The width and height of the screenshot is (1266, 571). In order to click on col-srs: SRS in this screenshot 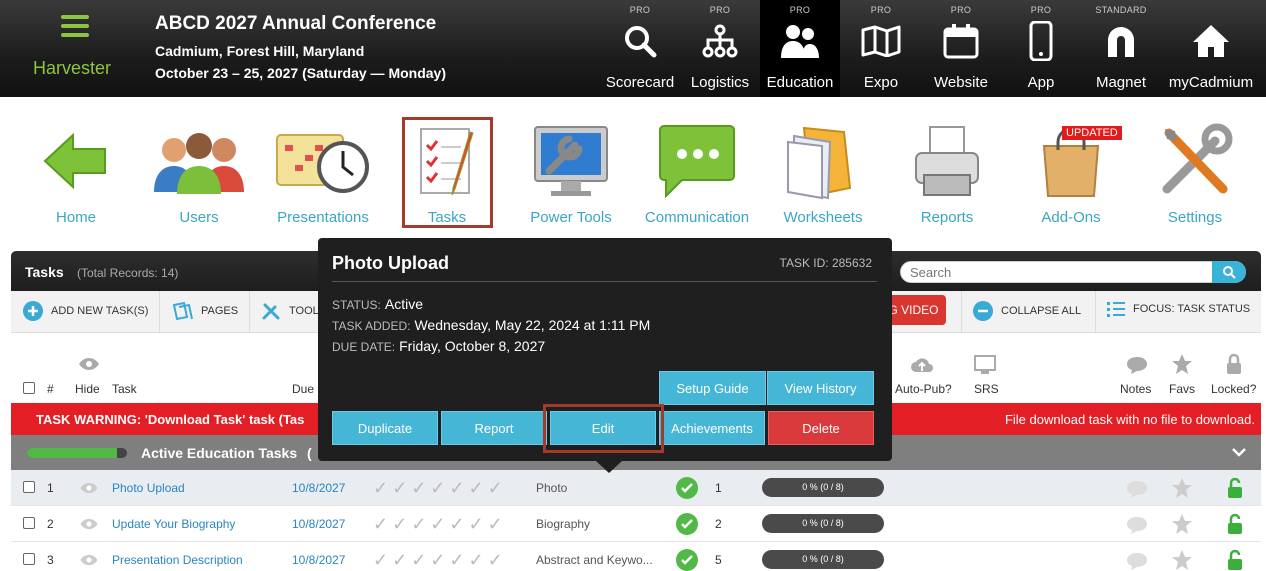, I will do `click(986, 389)`.